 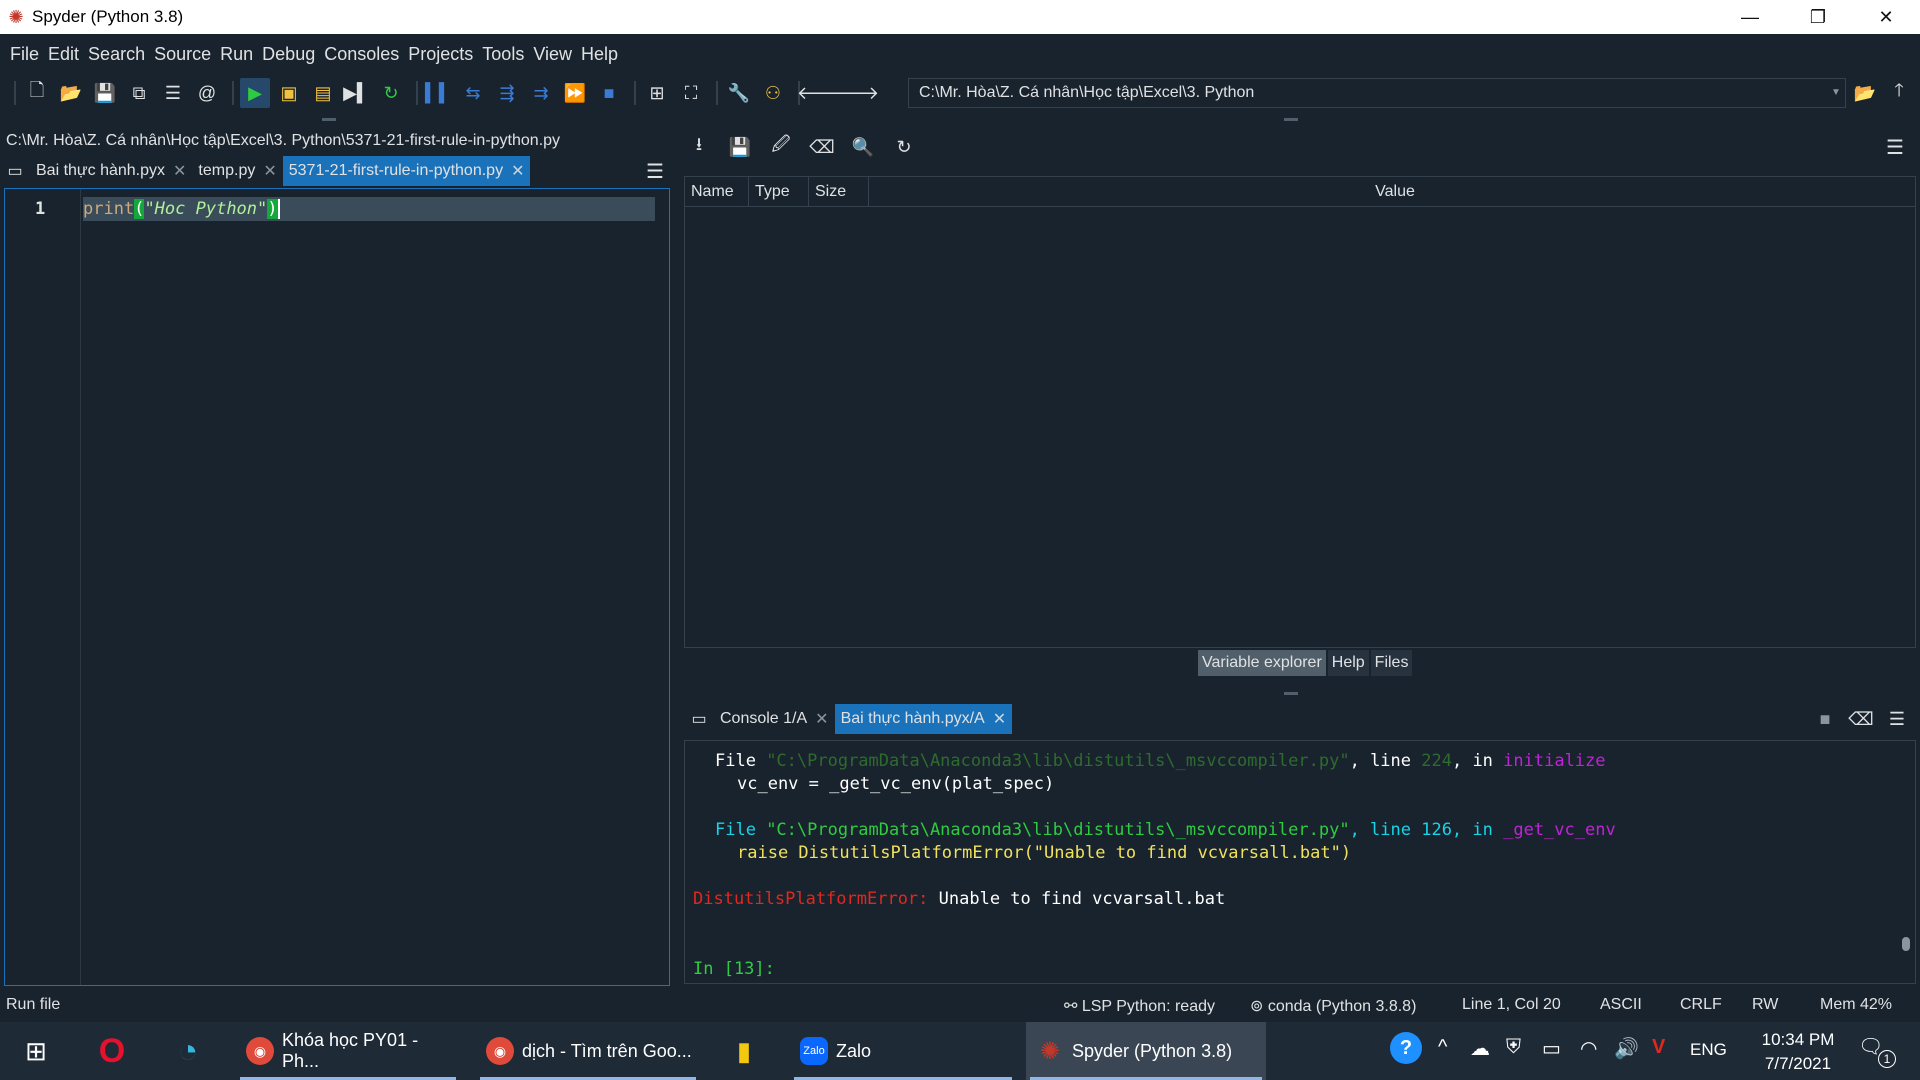 What do you see at coordinates (1333, 1006) in the screenshot?
I see `conda-env-status: ⊚ conda (Python 3.8.8)` at bounding box center [1333, 1006].